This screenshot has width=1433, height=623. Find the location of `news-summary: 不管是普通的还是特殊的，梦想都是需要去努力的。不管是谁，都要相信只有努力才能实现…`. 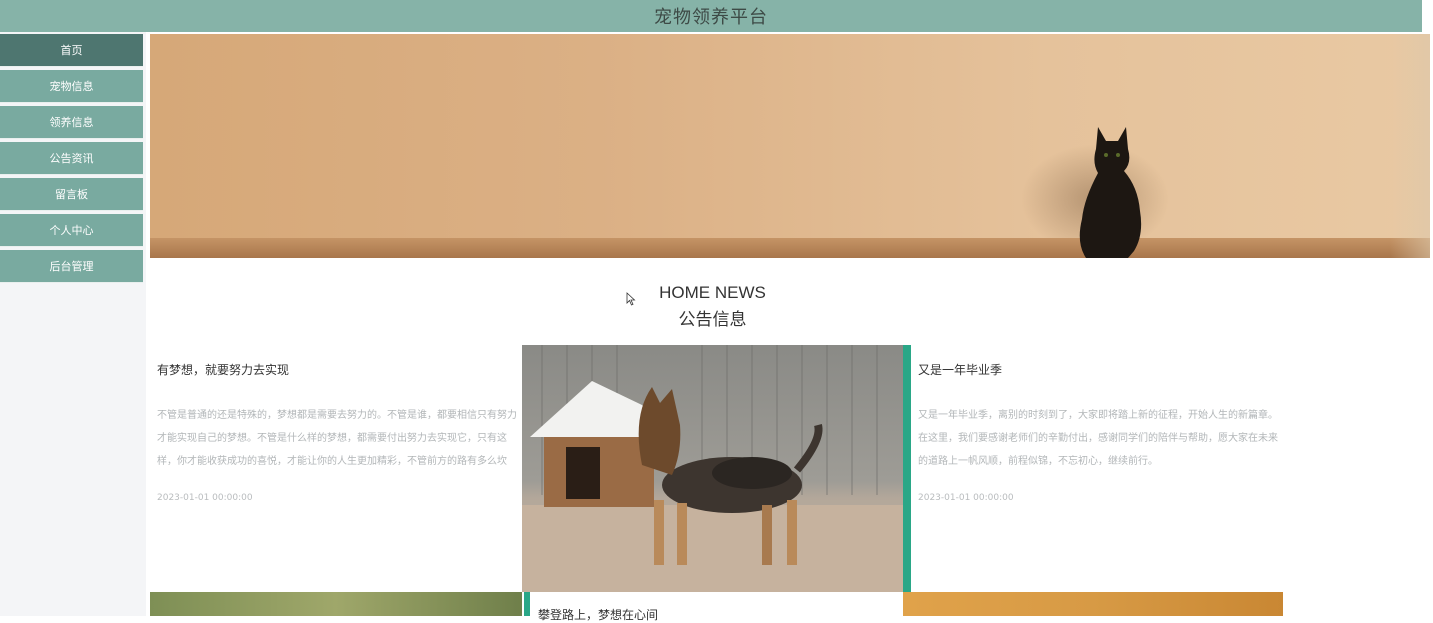

news-summary: 不管是普通的还是特殊的，梦想都是需要去努力的。不管是谁，都要相信只有努力才能实现… is located at coordinates (337, 438).